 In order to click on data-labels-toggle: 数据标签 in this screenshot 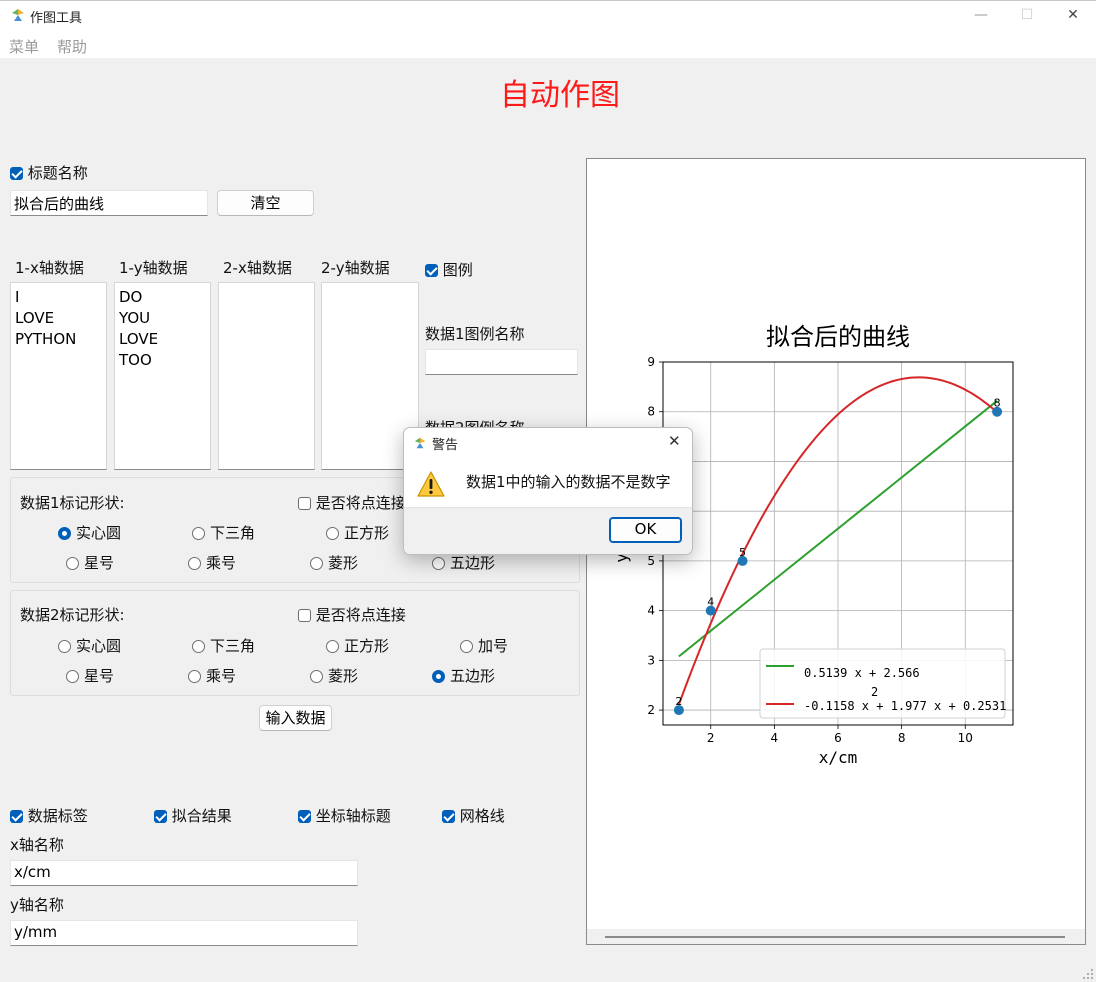, I will do `click(49, 815)`.